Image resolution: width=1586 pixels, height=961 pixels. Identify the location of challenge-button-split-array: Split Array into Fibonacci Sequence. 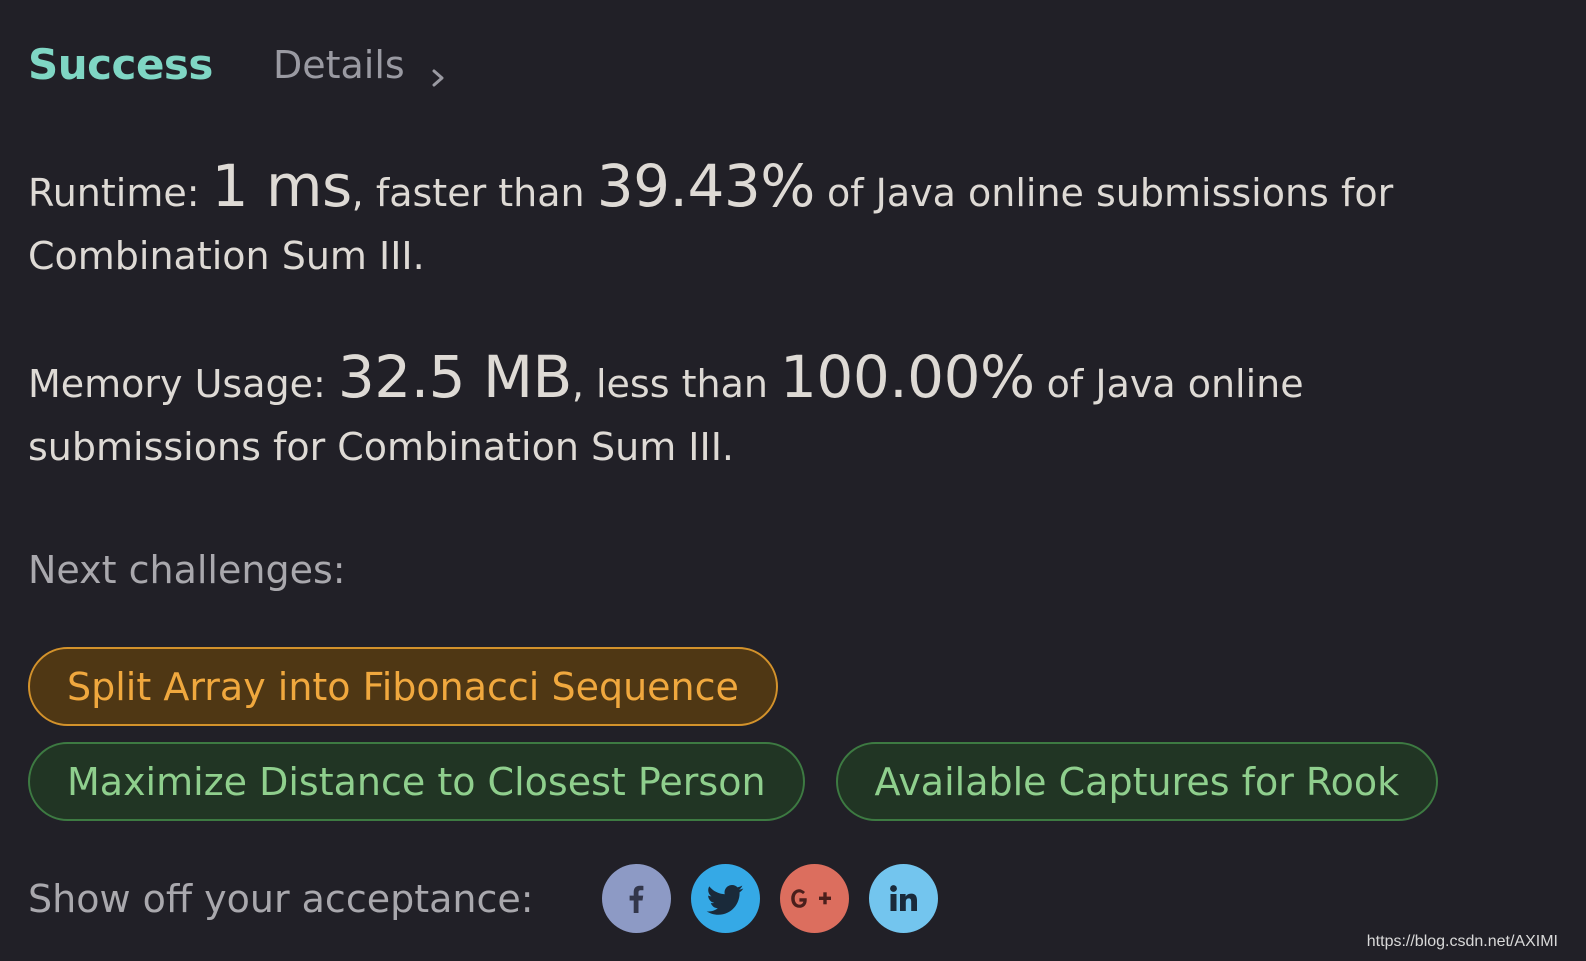
(403, 686).